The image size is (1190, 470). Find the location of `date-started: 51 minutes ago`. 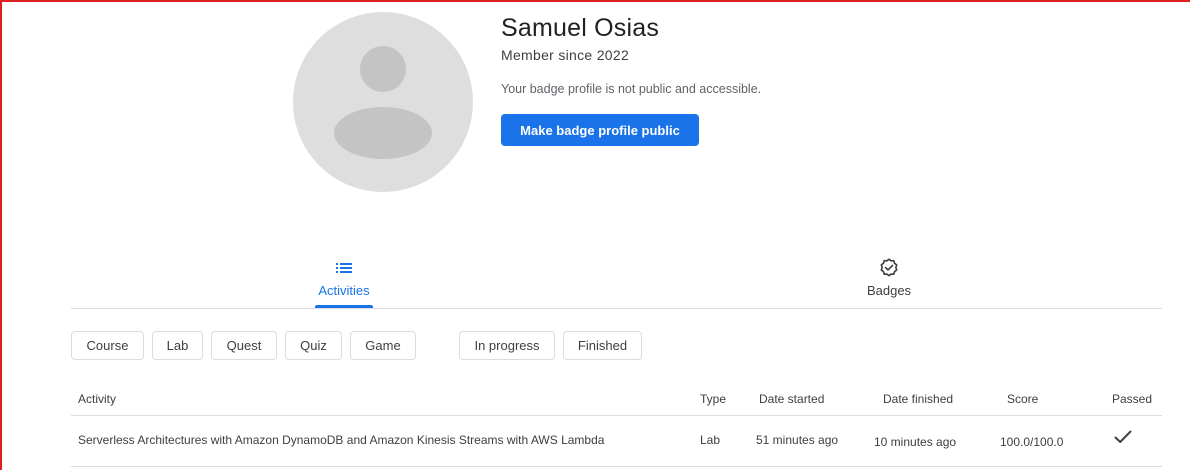

date-started: 51 minutes ago is located at coordinates (797, 440).